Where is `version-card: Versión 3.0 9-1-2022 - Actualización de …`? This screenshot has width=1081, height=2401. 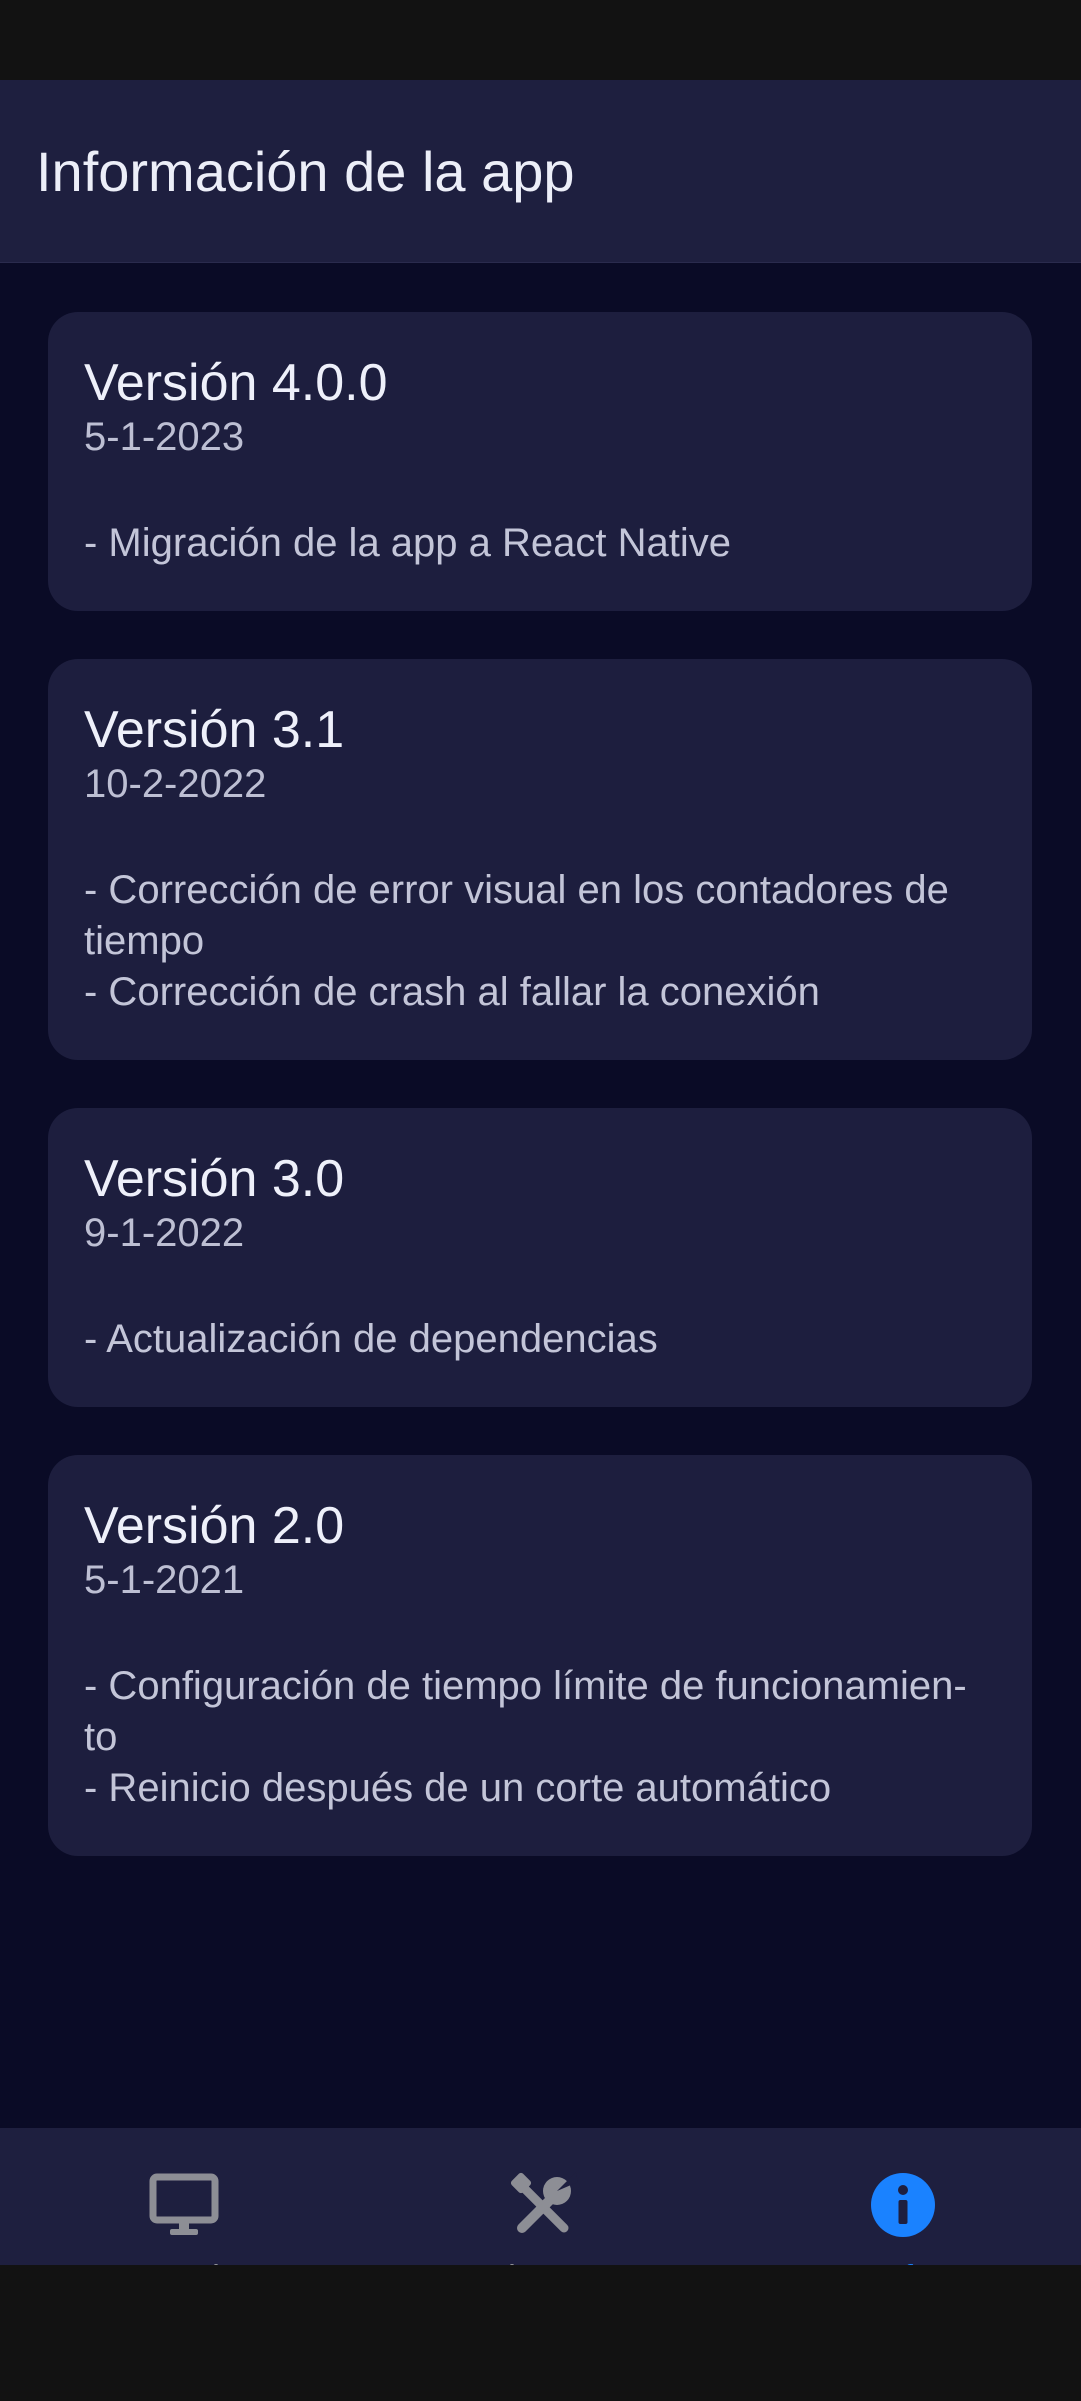 version-card: Versión 3.0 9-1-2022 - Actualización de … is located at coordinates (540, 1257).